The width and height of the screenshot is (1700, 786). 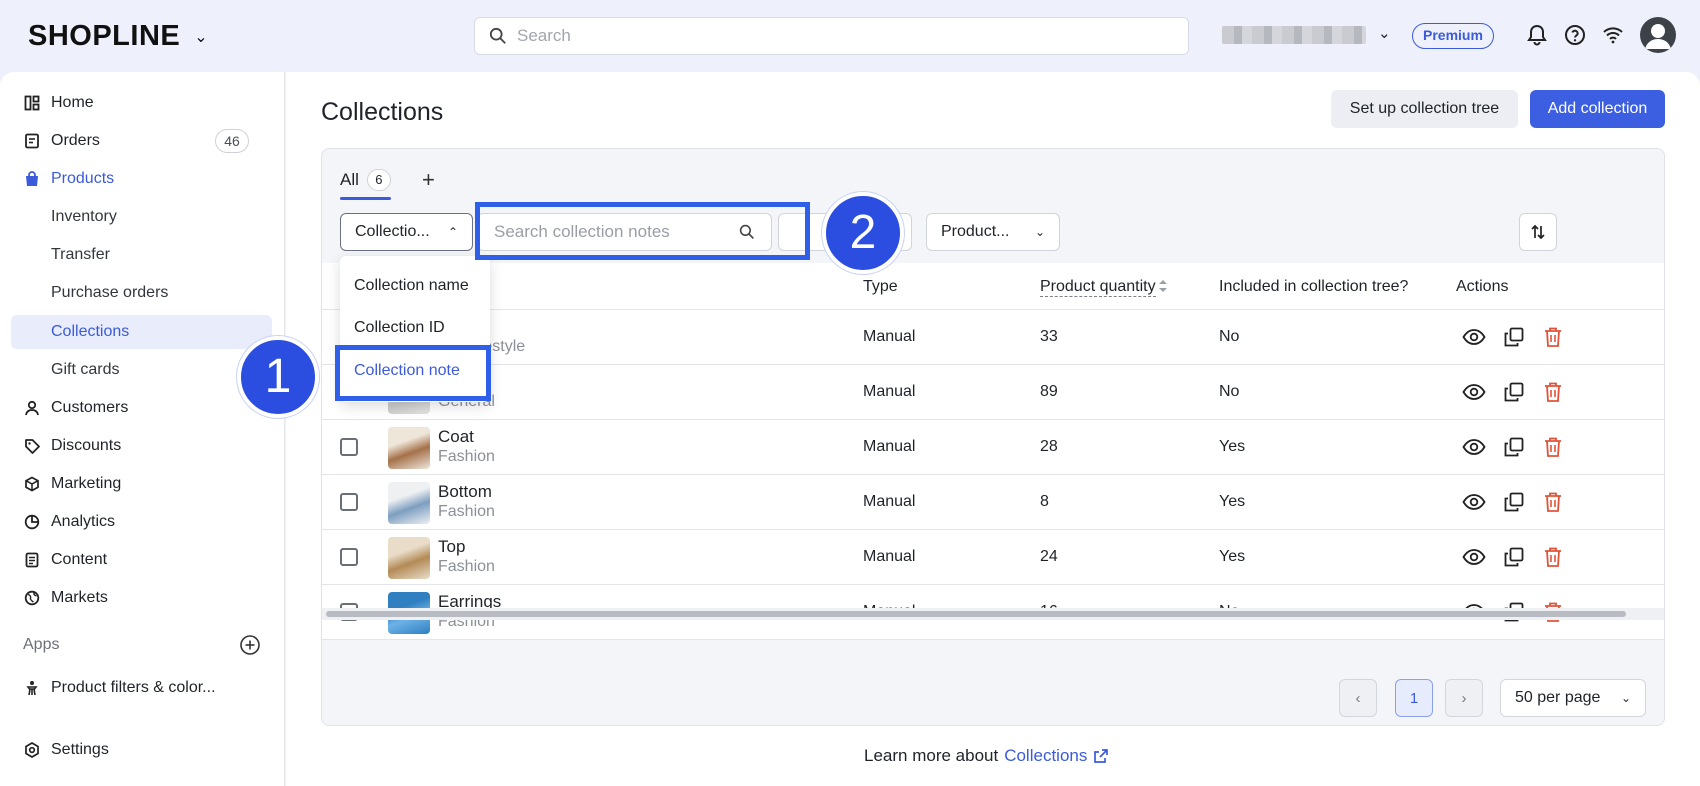 What do you see at coordinates (141, 484) in the screenshot?
I see `sidebar-item-marketing: Marketing` at bounding box center [141, 484].